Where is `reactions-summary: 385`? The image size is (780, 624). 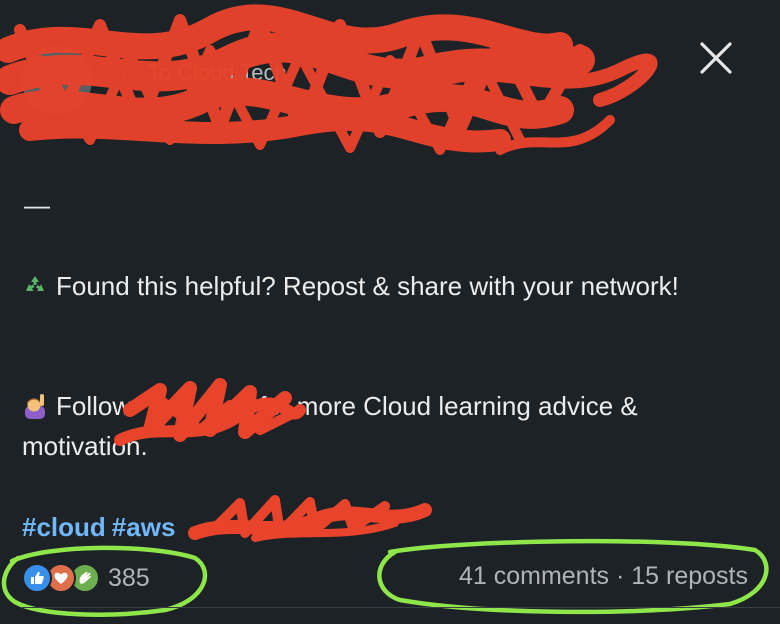
reactions-summary: 385 is located at coordinates (86, 578).